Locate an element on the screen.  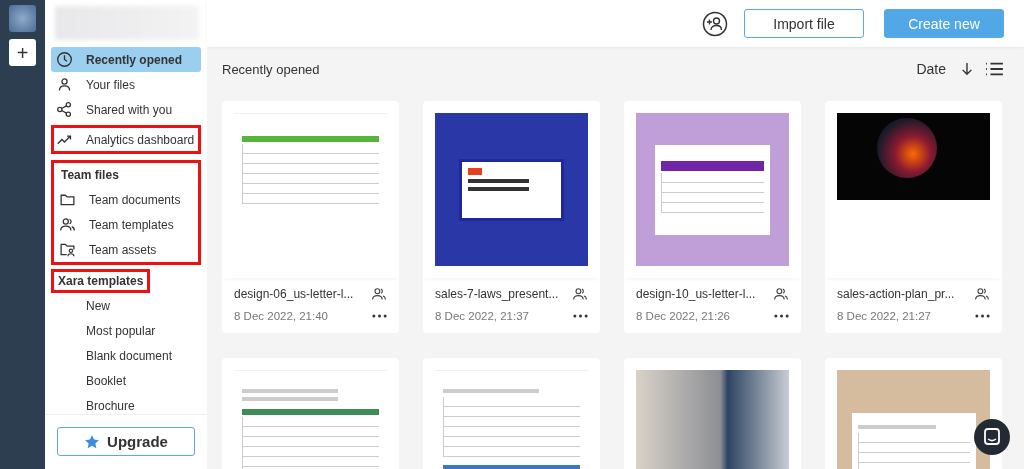
file-card: sales-action-plan_pr... 8 Dec 2022, 21:27 is located at coordinates (913, 217).